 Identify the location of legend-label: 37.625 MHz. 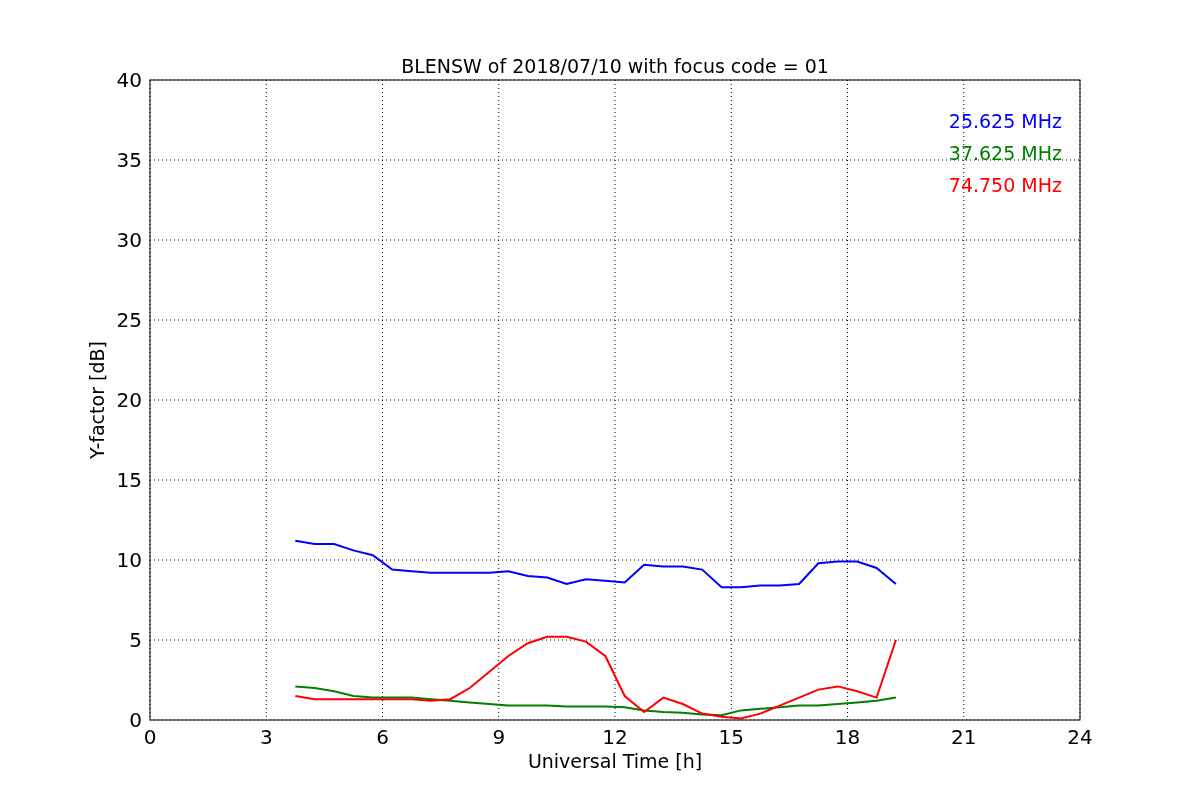
(1005, 153).